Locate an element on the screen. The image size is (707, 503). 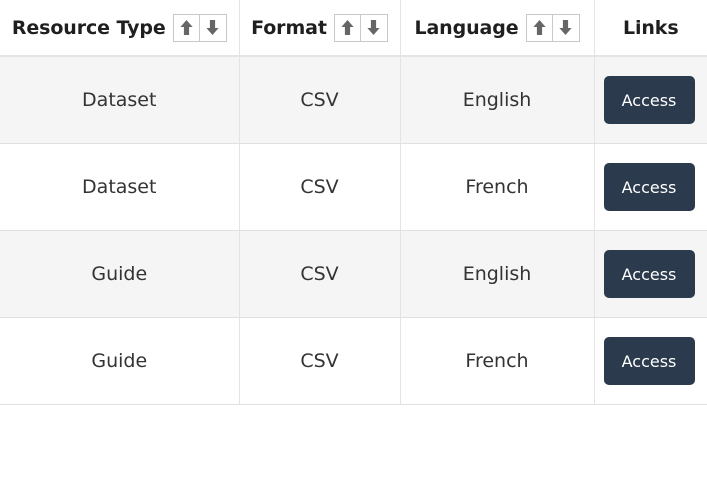
column-header-links: Links is located at coordinates (650, 28).